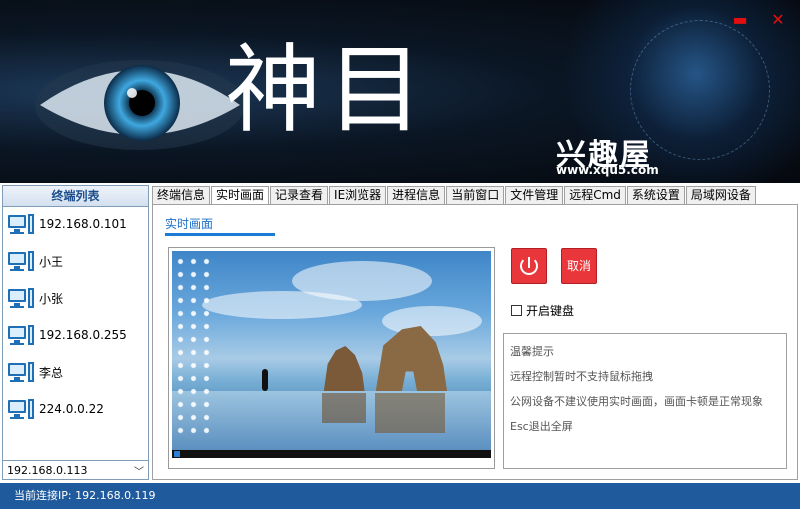 The image size is (800, 509). What do you see at coordinates (181, 195) in the screenshot?
I see `tab-terminal-info: 终端信息` at bounding box center [181, 195].